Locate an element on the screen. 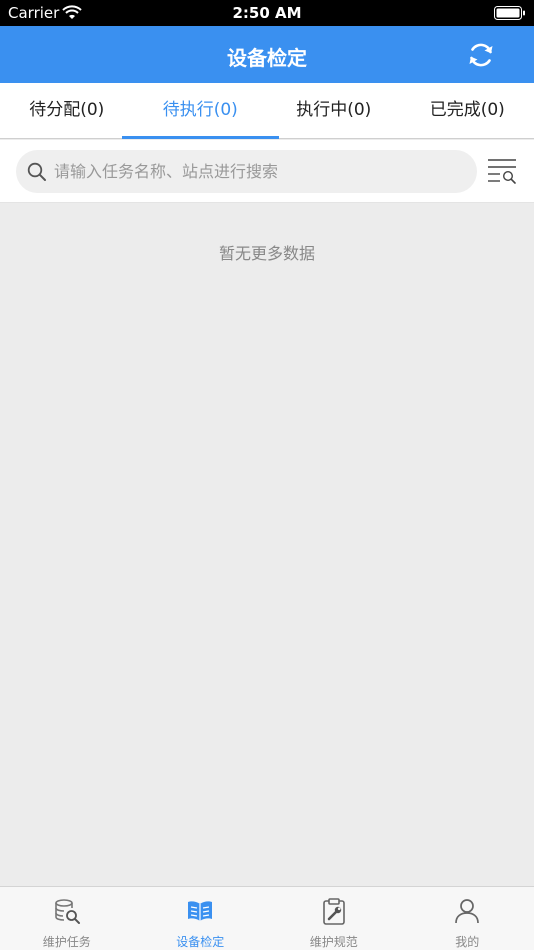 This screenshot has height=950, width=534. active-tab-indicator is located at coordinates (200, 137).